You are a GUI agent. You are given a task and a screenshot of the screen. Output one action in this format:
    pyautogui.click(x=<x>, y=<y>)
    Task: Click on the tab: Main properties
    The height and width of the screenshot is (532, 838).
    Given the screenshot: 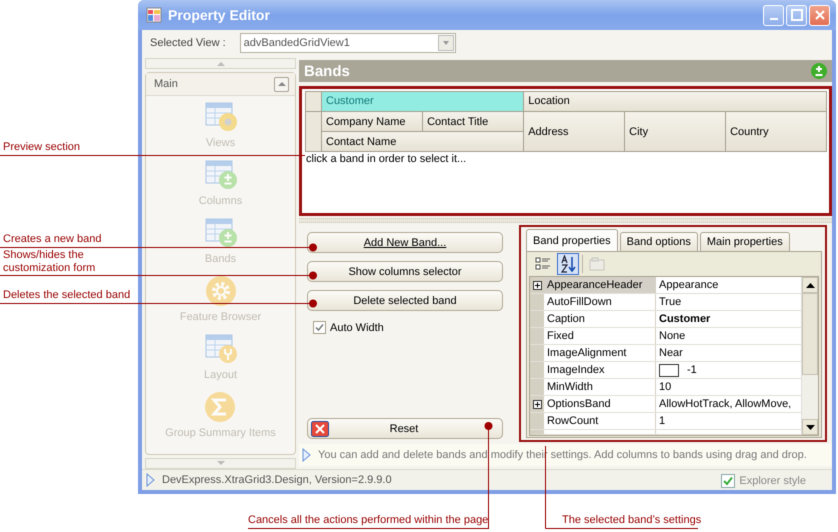 What is the action you would take?
    pyautogui.click(x=745, y=241)
    